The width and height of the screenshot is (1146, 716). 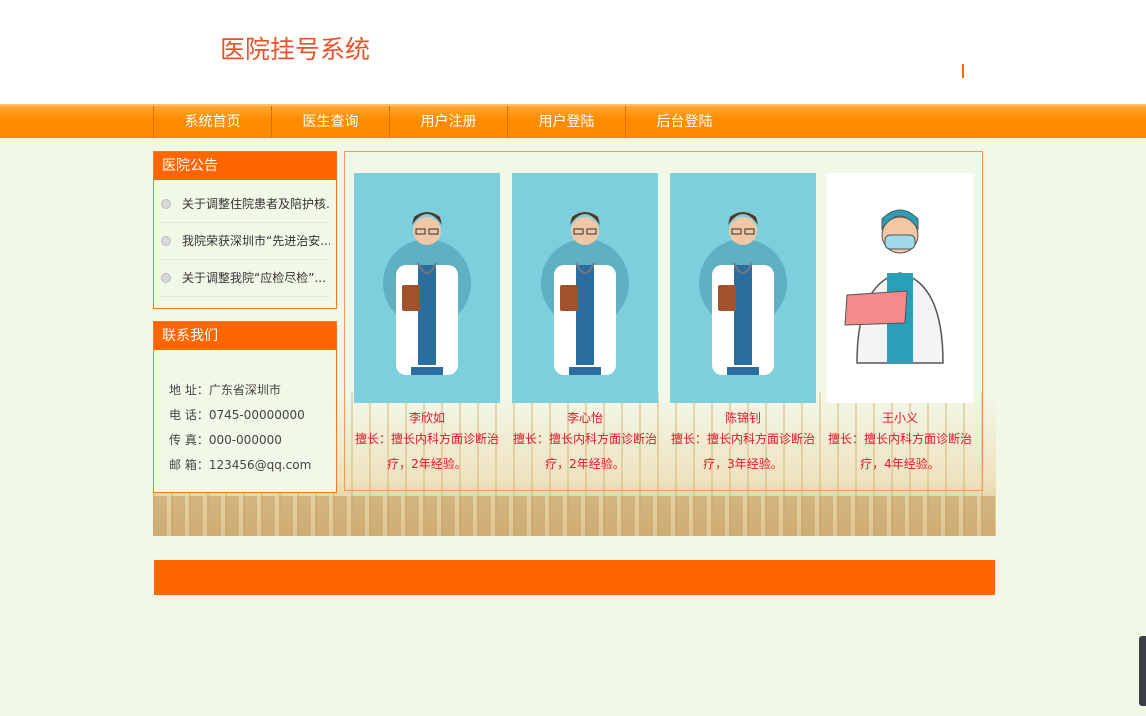 I want to click on contact-fax: 传 真：000-000000, so click(x=225, y=440).